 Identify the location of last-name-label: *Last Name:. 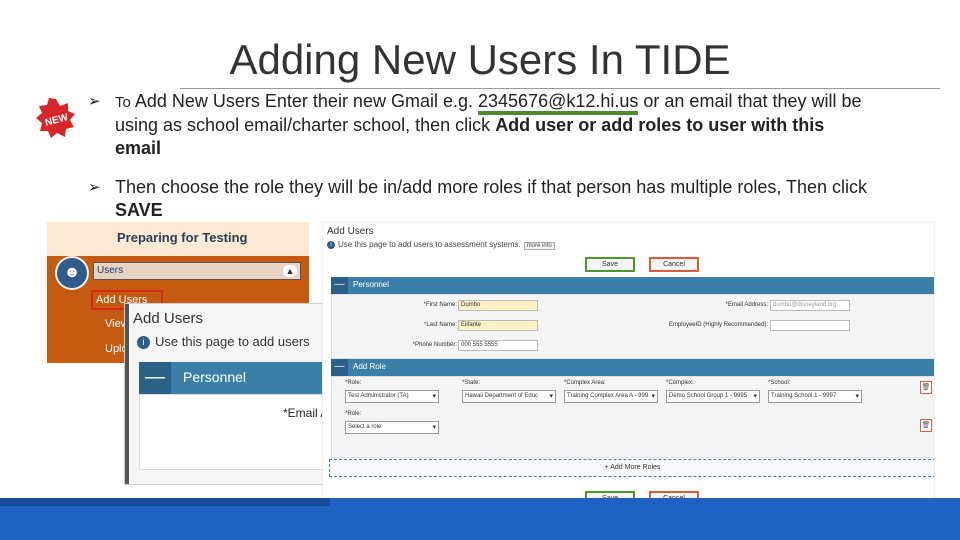
(440, 325).